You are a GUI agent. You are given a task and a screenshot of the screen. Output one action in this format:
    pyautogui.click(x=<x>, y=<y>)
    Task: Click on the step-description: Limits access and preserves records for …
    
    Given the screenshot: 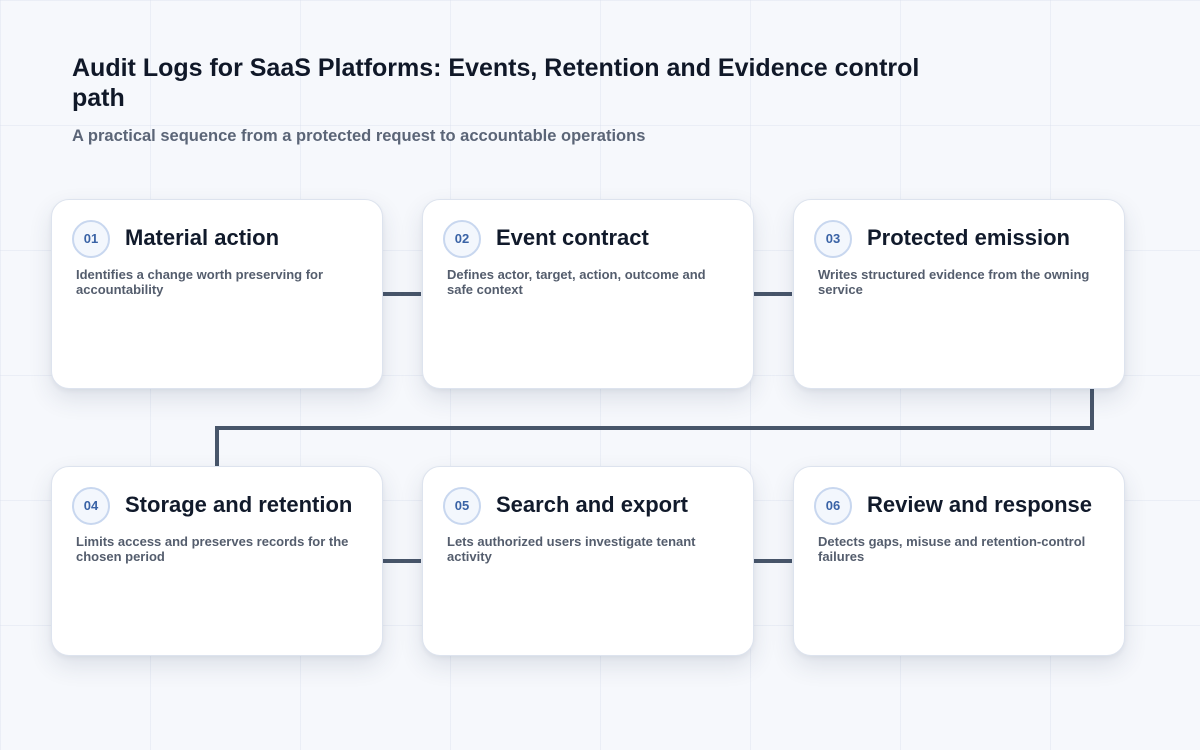 What is the action you would take?
    pyautogui.click(x=212, y=549)
    